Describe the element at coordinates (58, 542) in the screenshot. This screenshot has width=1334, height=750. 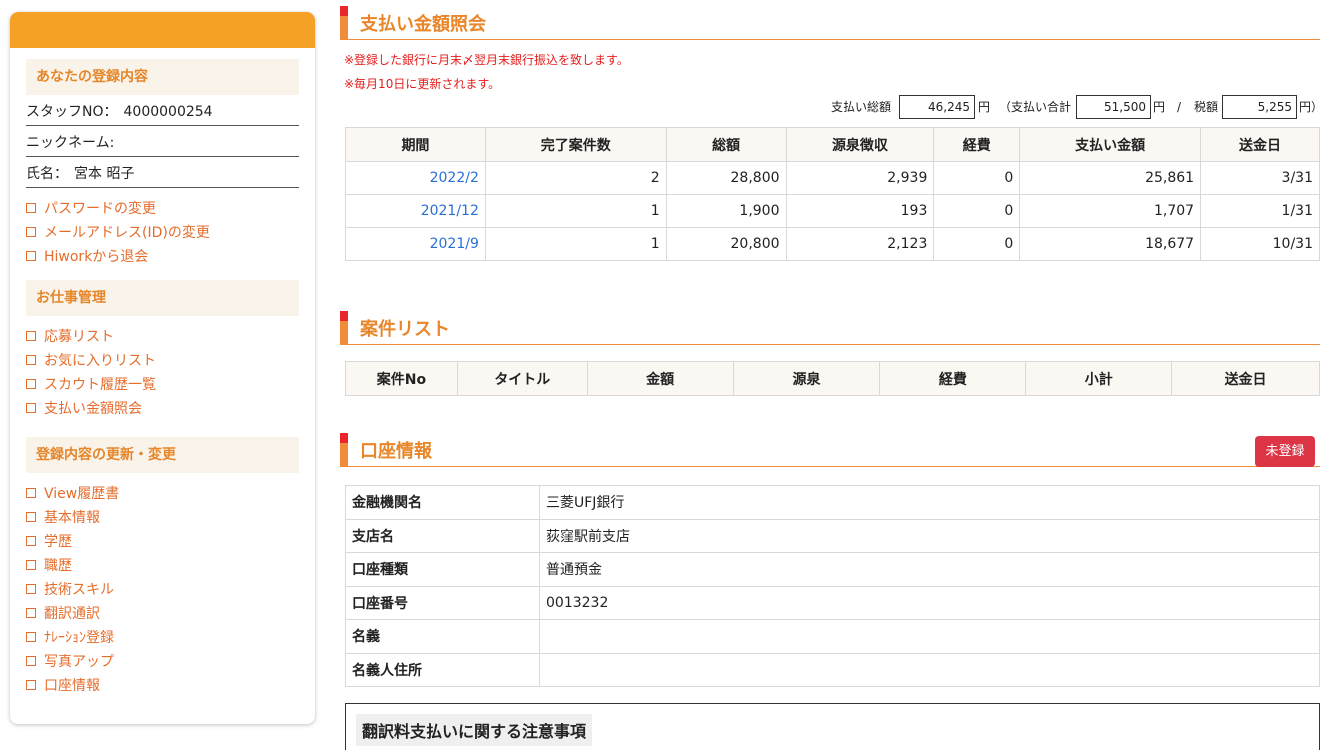
I see `sidebar-link-label: 学歴` at that location.